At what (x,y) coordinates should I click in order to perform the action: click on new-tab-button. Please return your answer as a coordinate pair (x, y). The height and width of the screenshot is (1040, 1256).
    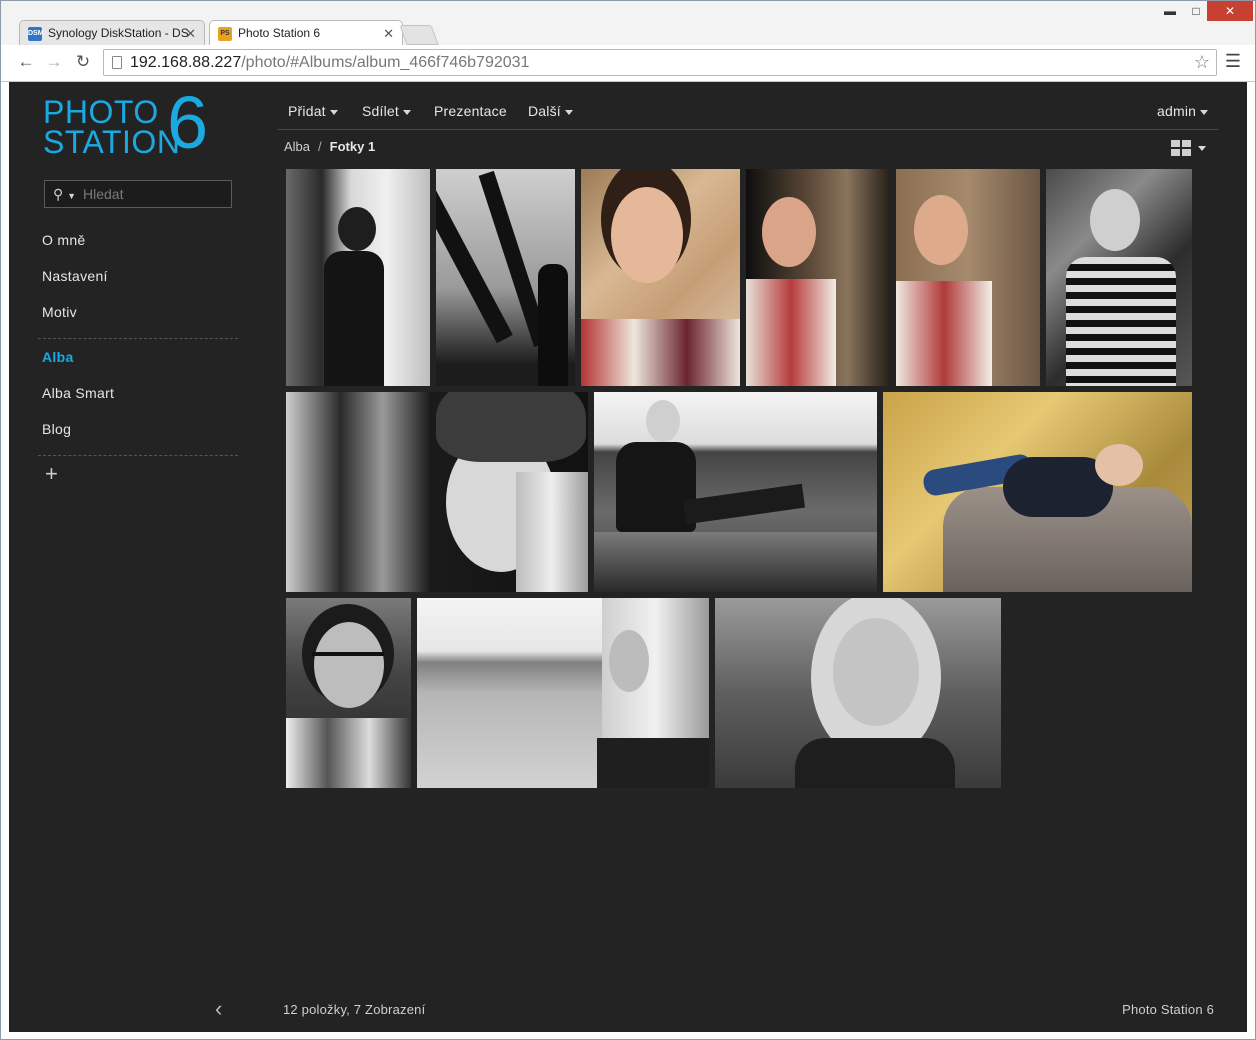
    Looking at the image, I should click on (419, 35).